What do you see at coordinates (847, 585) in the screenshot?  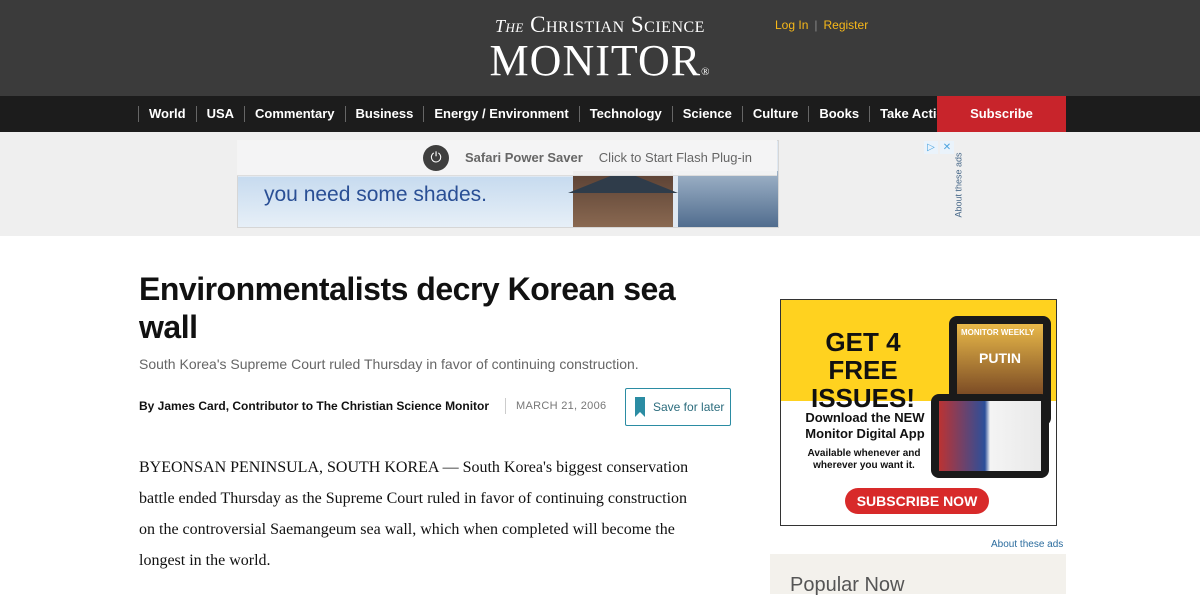 I see `popular-now-title: Popular Now` at bounding box center [847, 585].